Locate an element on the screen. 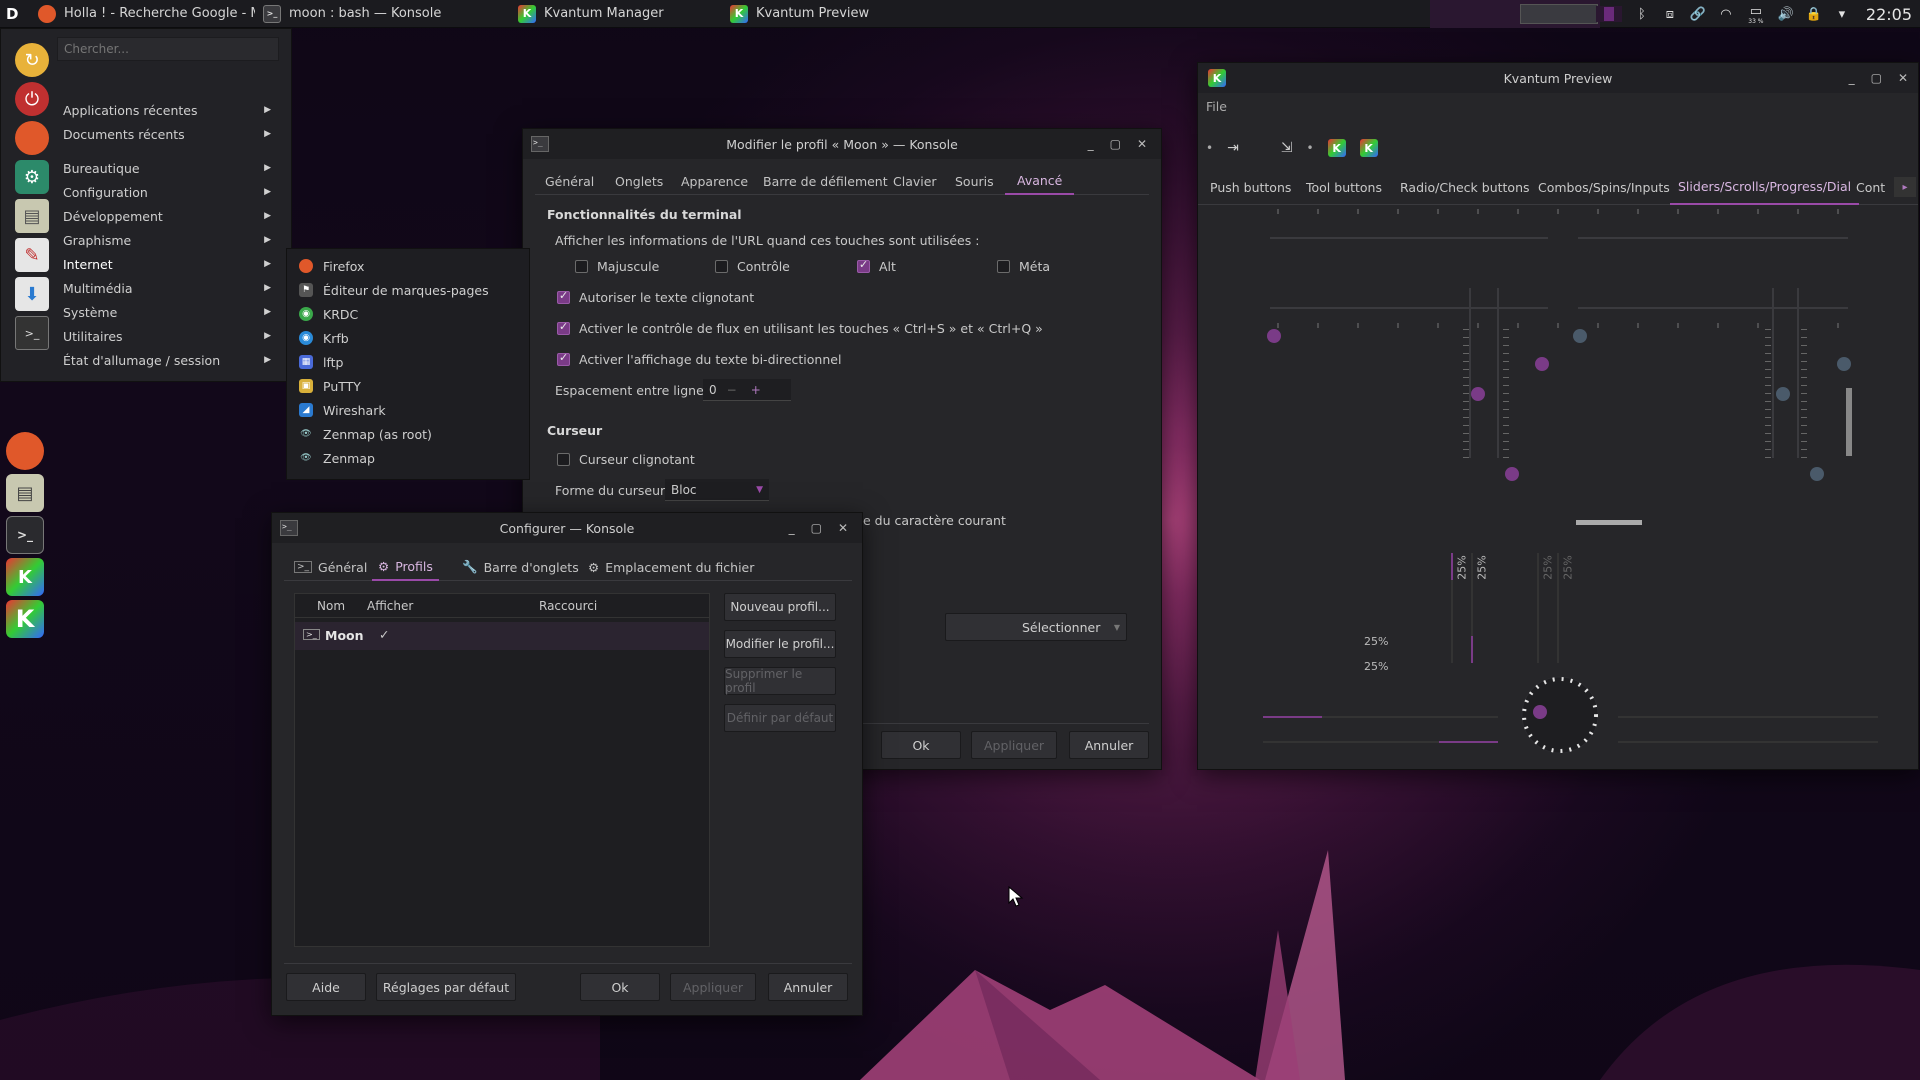 Image resolution: width=1920 pixels, height=1080 pixels. battery-icon: ▭ 33 % is located at coordinates (1756, 14).